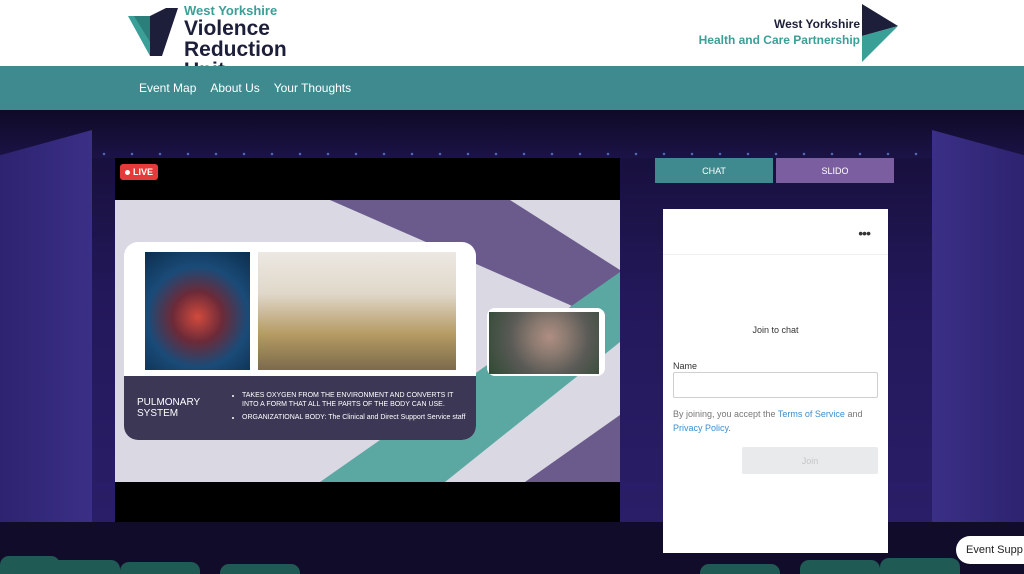 This screenshot has width=1024, height=574. I want to click on terms-of-service-link: Terms of Service, so click(811, 414).